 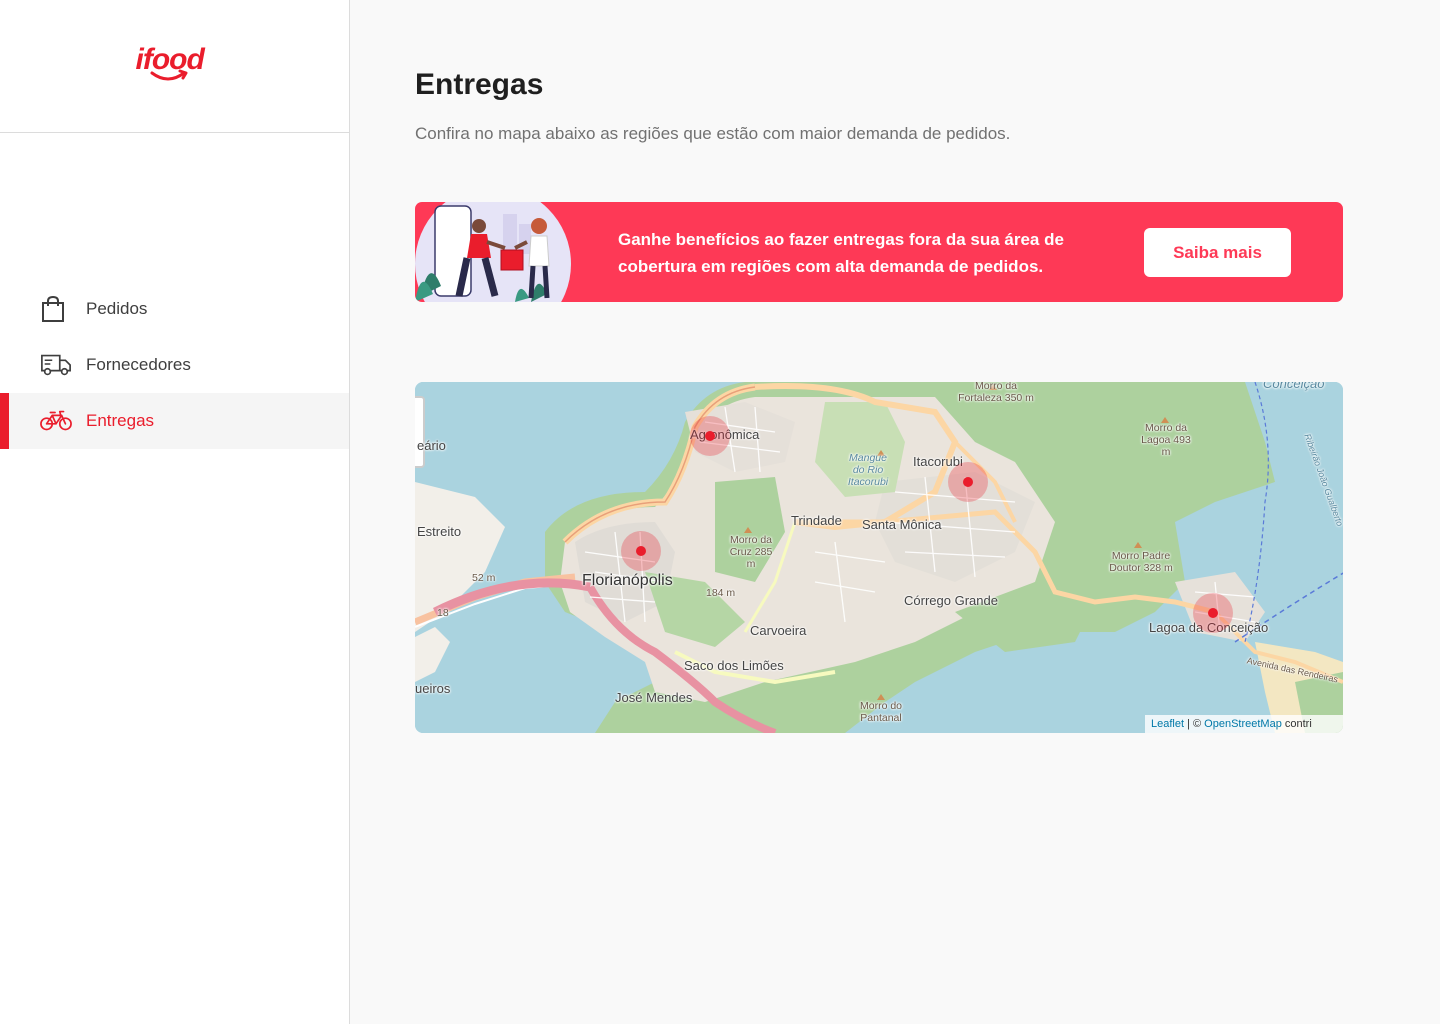 I want to click on map-label-road-18: 18, so click(x=443, y=613).